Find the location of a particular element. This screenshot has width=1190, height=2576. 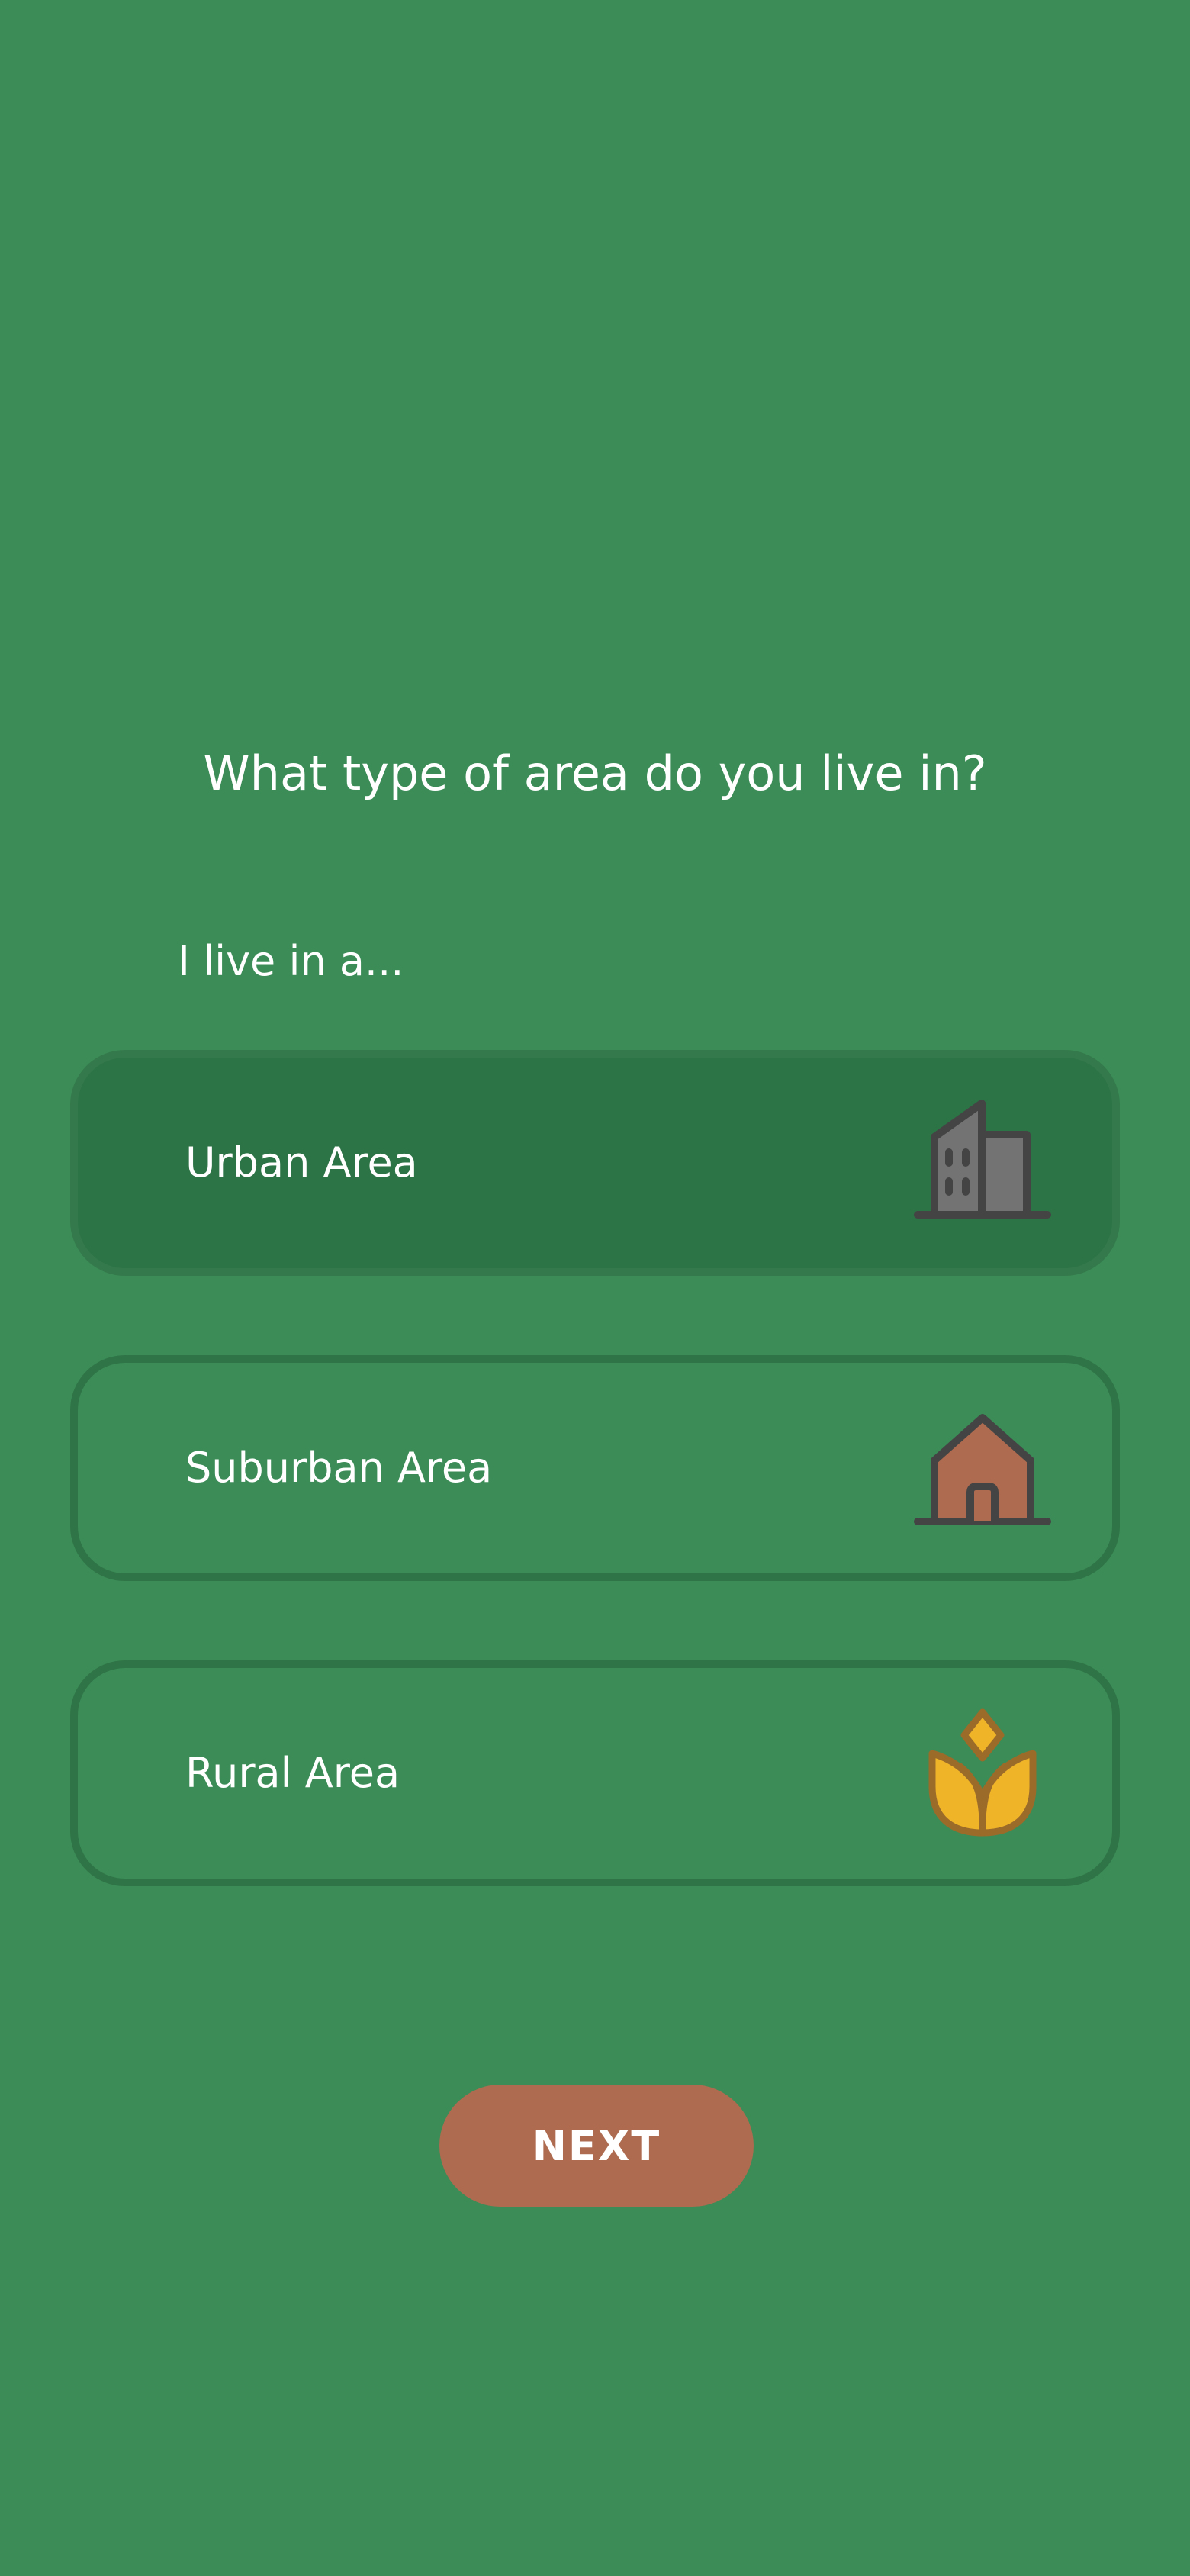

city-building-icon is located at coordinates (982, 1163).